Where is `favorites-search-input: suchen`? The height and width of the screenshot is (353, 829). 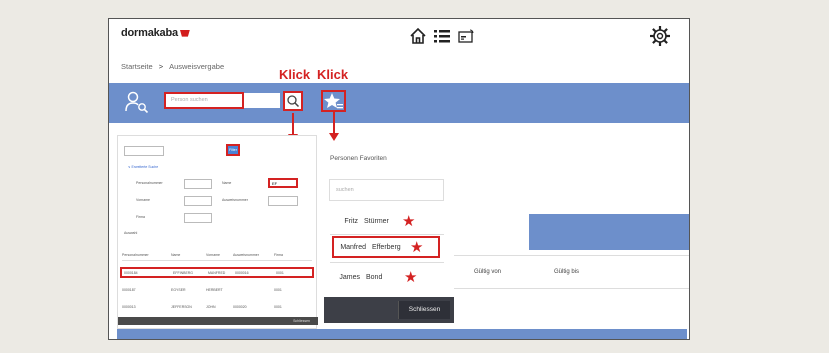
favorites-search-input: suchen is located at coordinates (386, 190).